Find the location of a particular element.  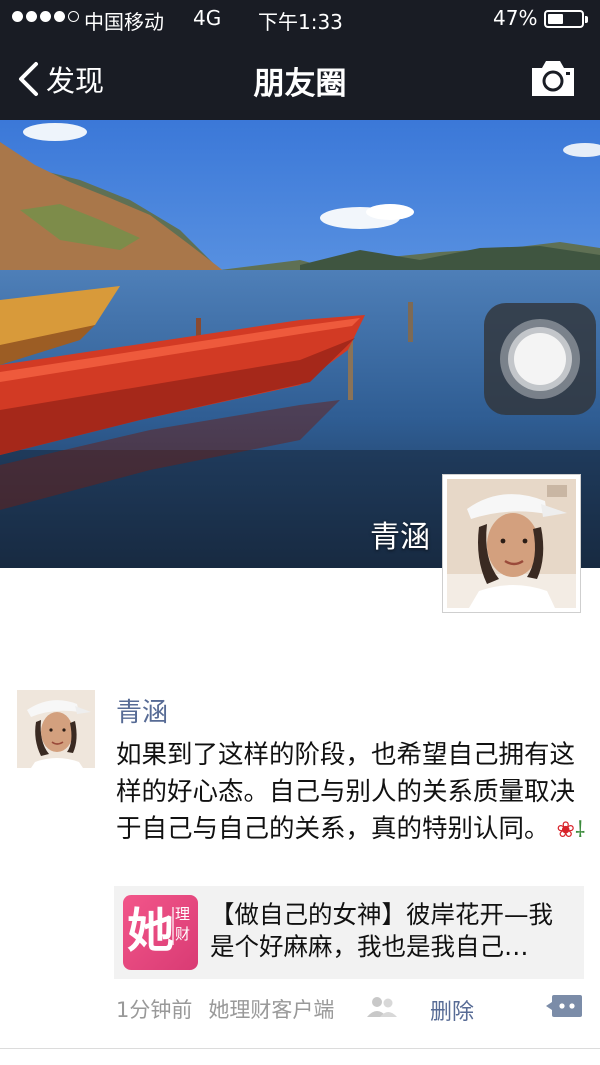

user-portrait-image is located at coordinates (511, 543).